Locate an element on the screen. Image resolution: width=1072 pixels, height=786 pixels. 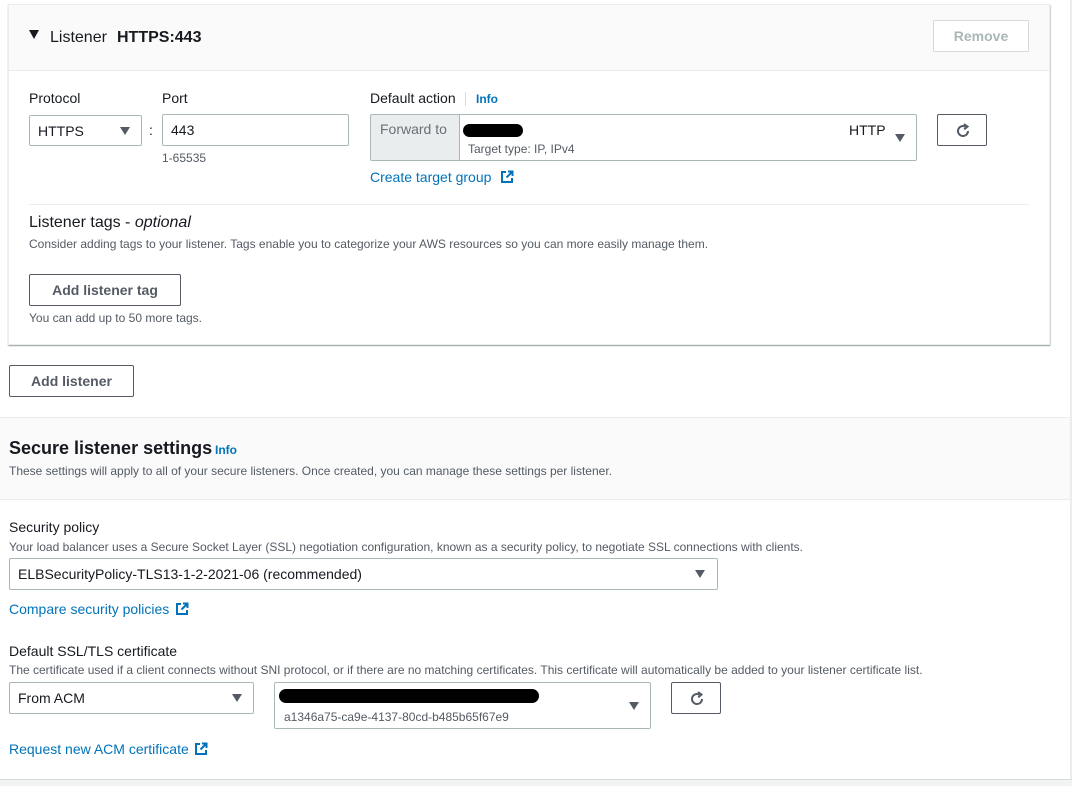
certificate-source-select: From ACM is located at coordinates (131, 698).